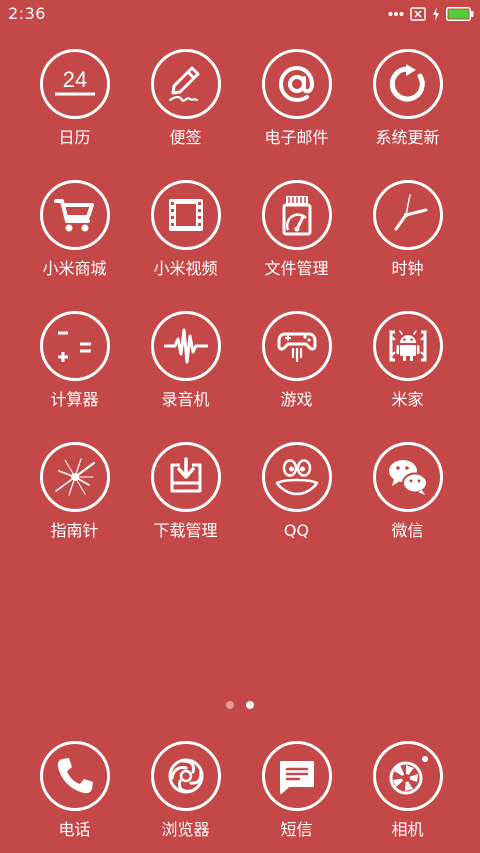 Image resolution: width=480 pixels, height=853 pixels. What do you see at coordinates (250, 705) in the screenshot?
I see `page-dot-current` at bounding box center [250, 705].